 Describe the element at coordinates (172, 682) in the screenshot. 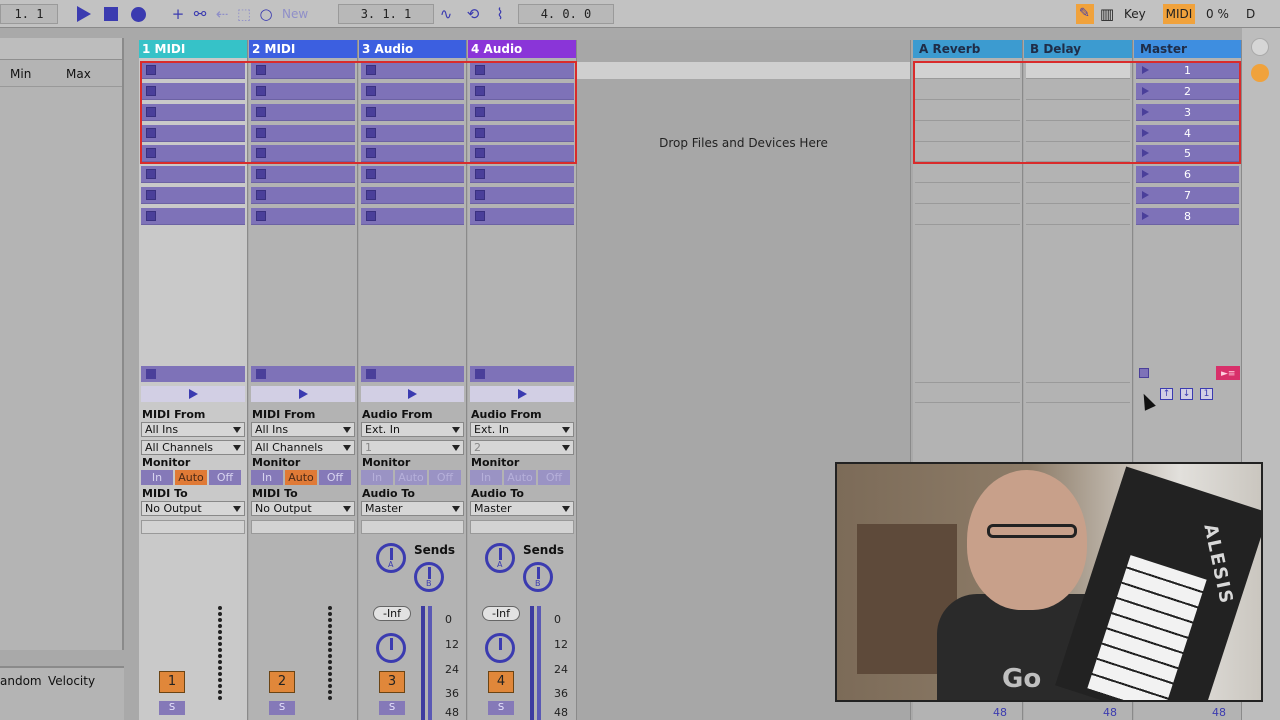

I see `track-activator-button: 1` at that location.